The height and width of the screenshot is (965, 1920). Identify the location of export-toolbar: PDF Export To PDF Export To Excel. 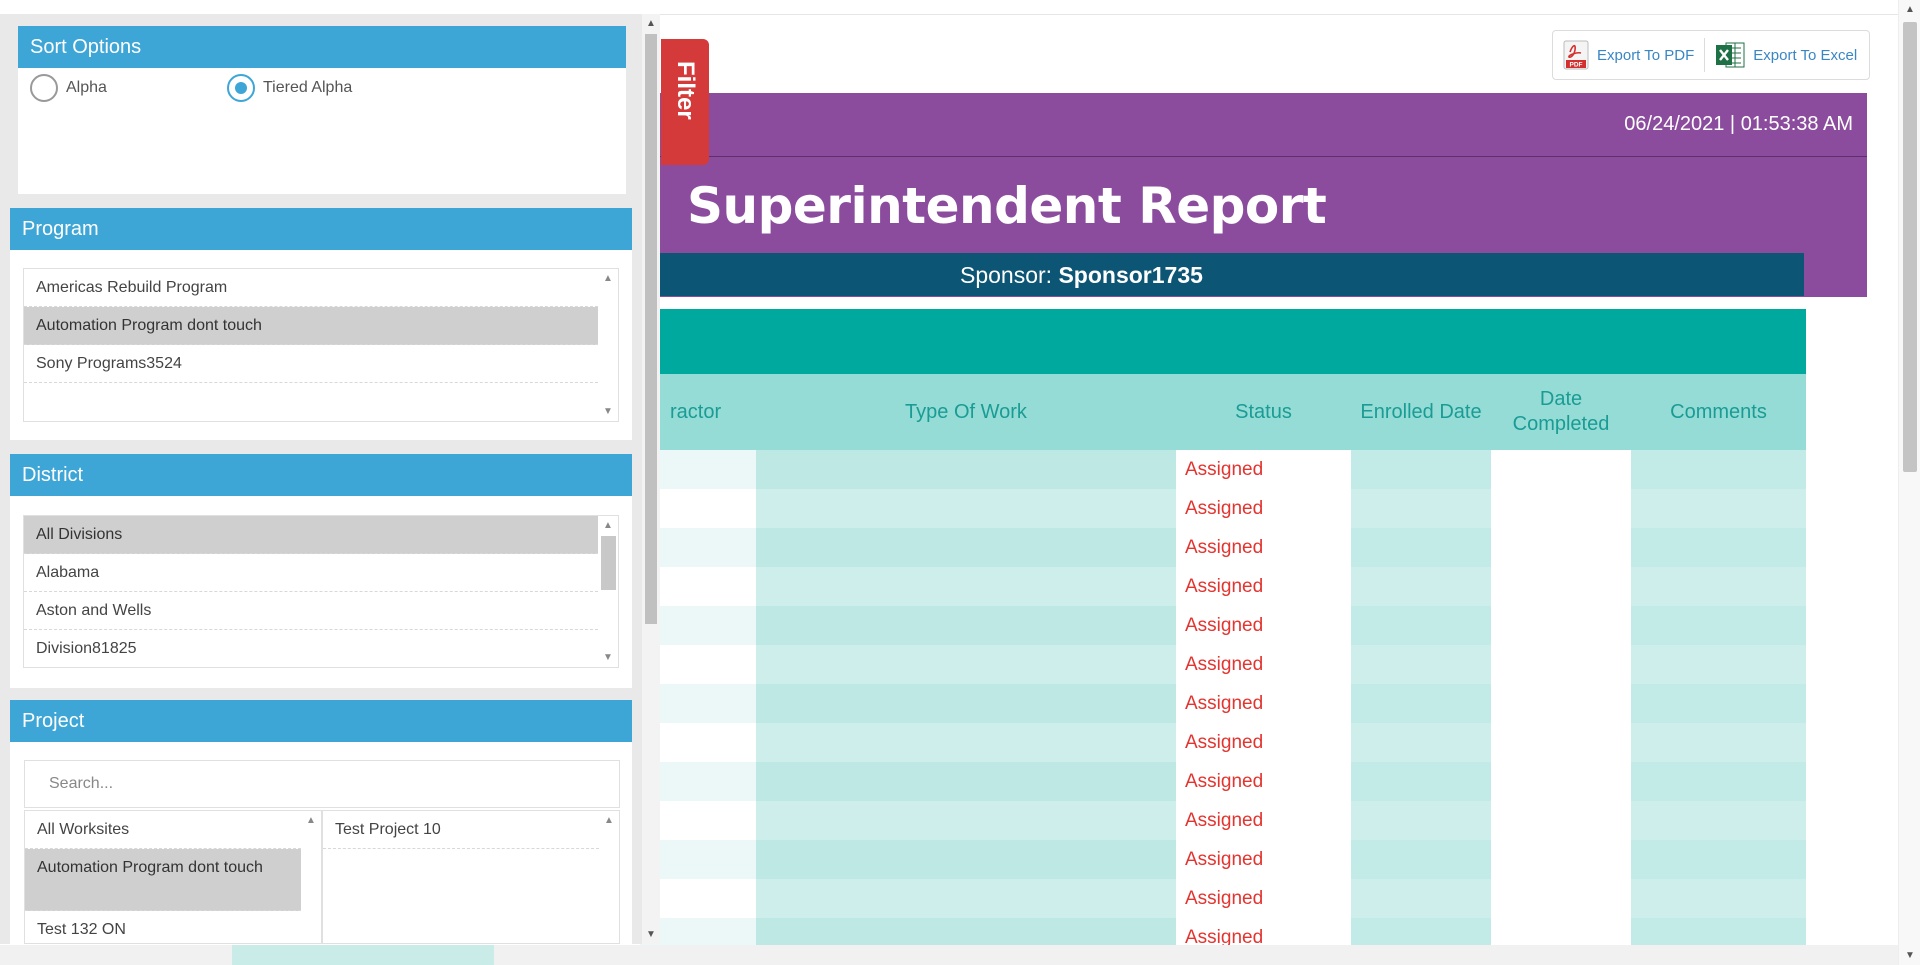
(1711, 55).